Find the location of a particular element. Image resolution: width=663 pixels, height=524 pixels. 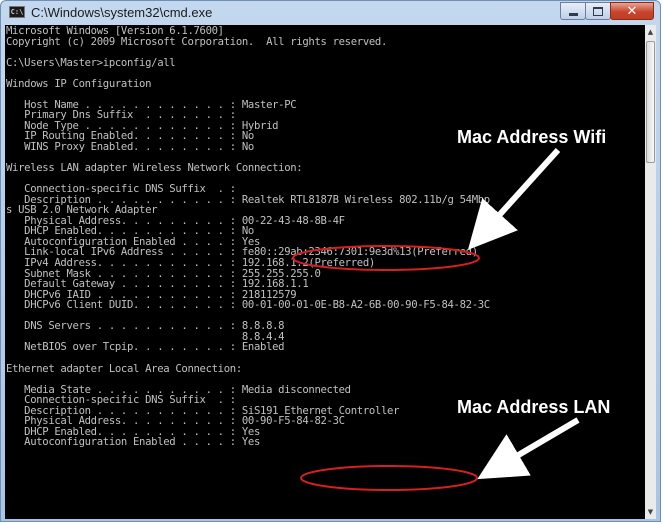

scrollbar-thumb is located at coordinates (650, 102).